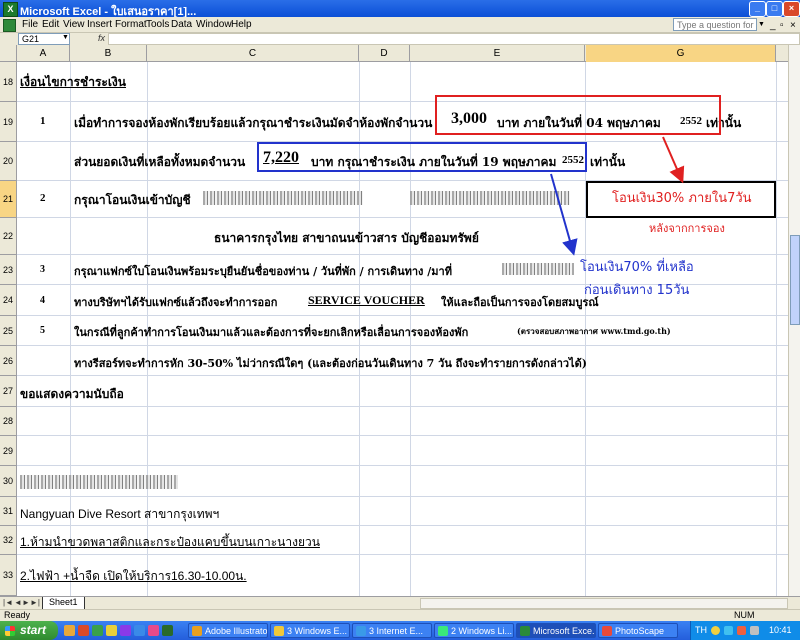 This screenshot has width=800, height=640. I want to click on row-header-31: 31, so click(8, 511).